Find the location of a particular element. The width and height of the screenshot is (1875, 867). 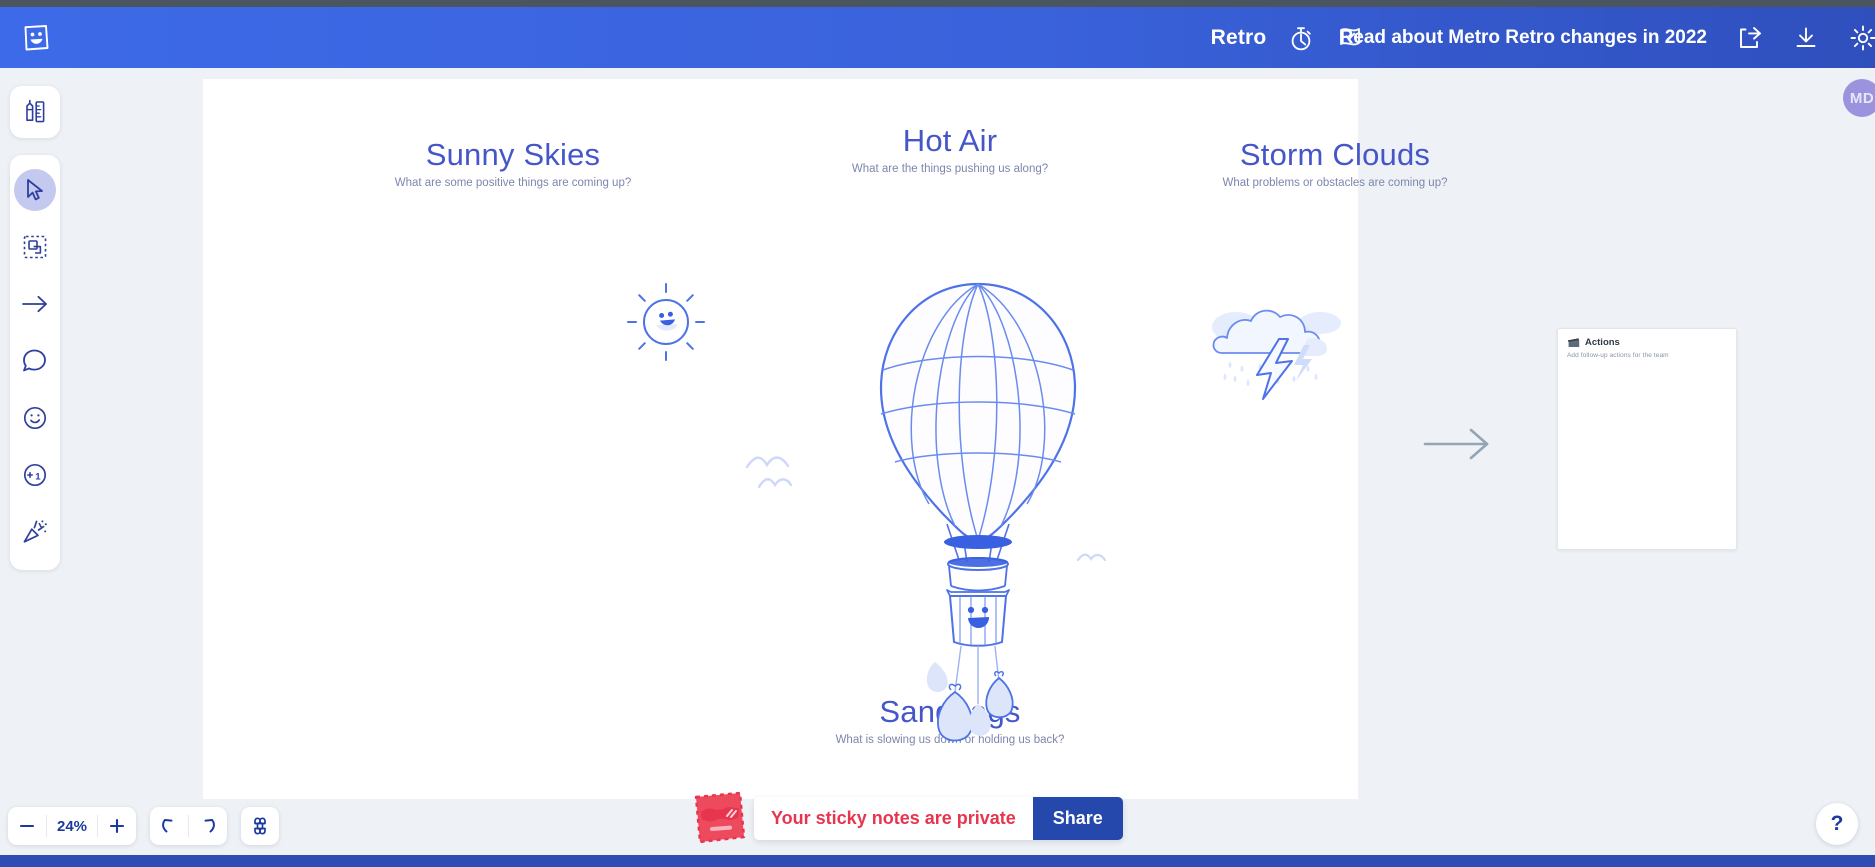

tool-arrow is located at coordinates (35, 303).